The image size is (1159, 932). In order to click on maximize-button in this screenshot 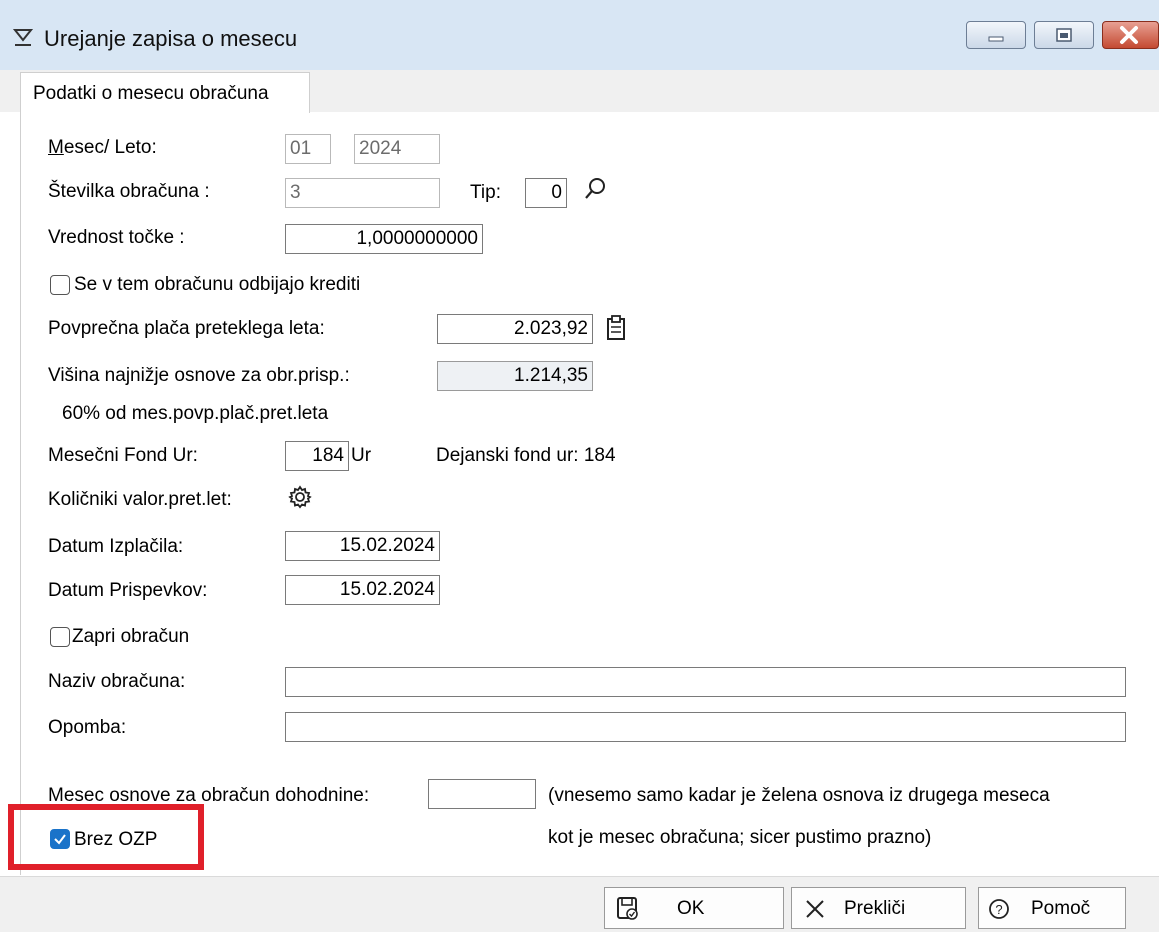, I will do `click(1064, 35)`.